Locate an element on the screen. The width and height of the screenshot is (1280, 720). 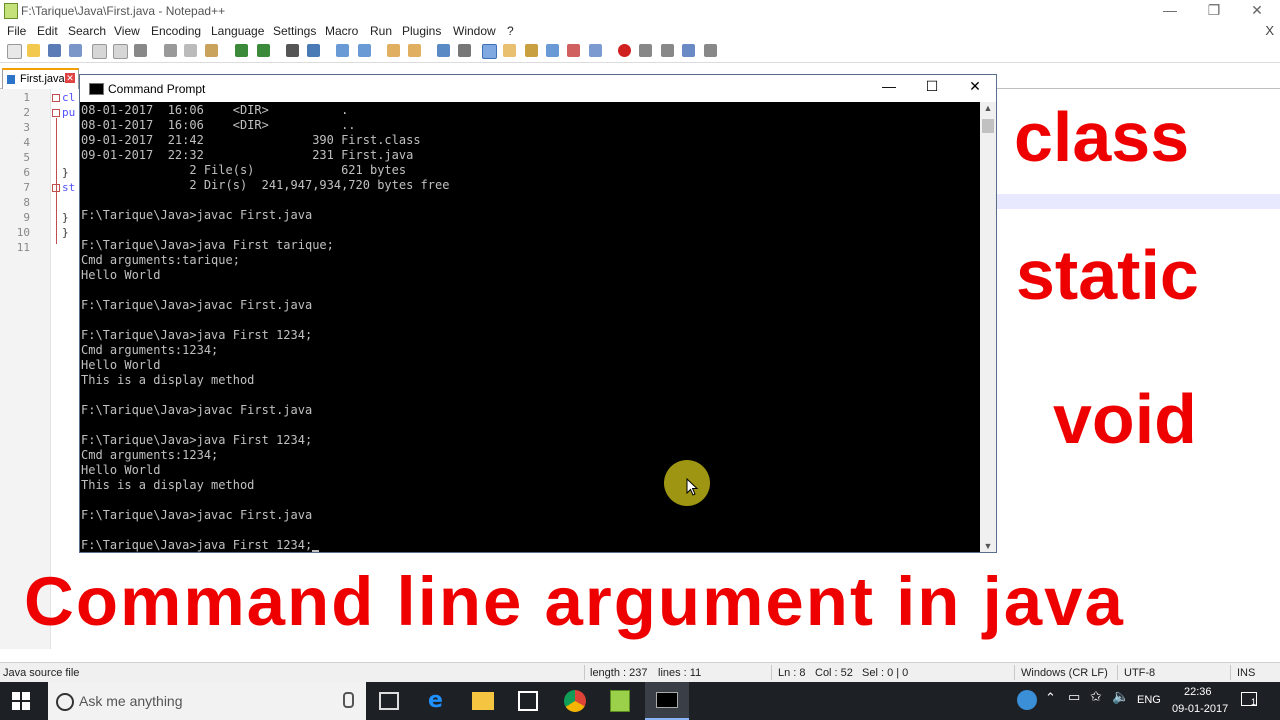
save-macro-icon is located at coordinates (710, 50).